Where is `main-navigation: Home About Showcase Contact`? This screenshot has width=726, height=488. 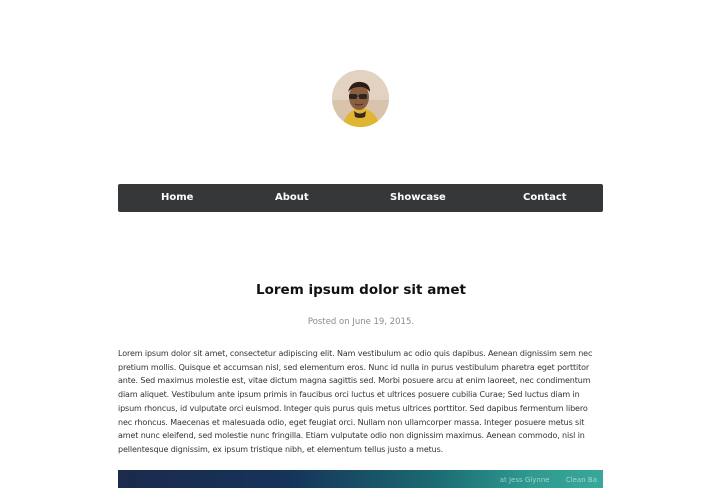
main-navigation: Home About Showcase Contact is located at coordinates (360, 198).